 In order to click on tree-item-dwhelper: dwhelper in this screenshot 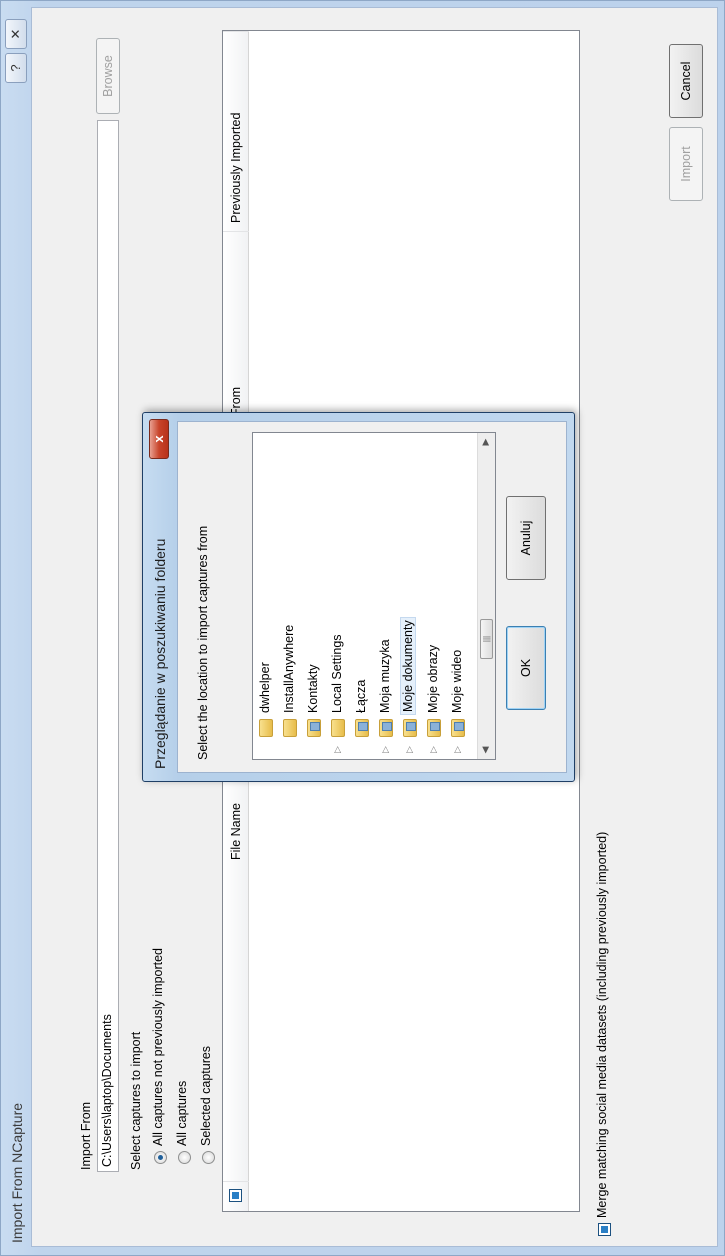, I will do `click(267, 609)`.